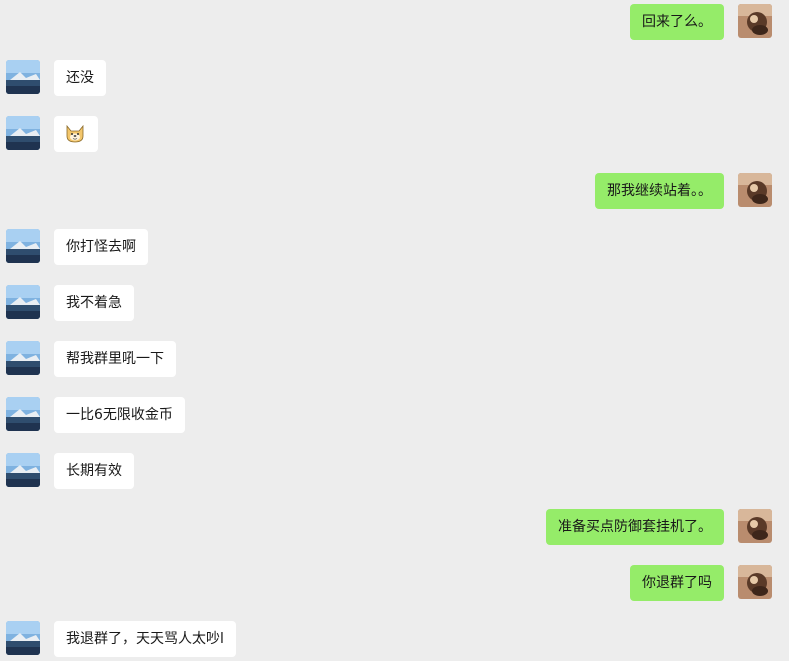 This screenshot has height=661, width=789. Describe the element at coordinates (394, 247) in the screenshot. I see `message-row: 你打怪去啊` at that location.